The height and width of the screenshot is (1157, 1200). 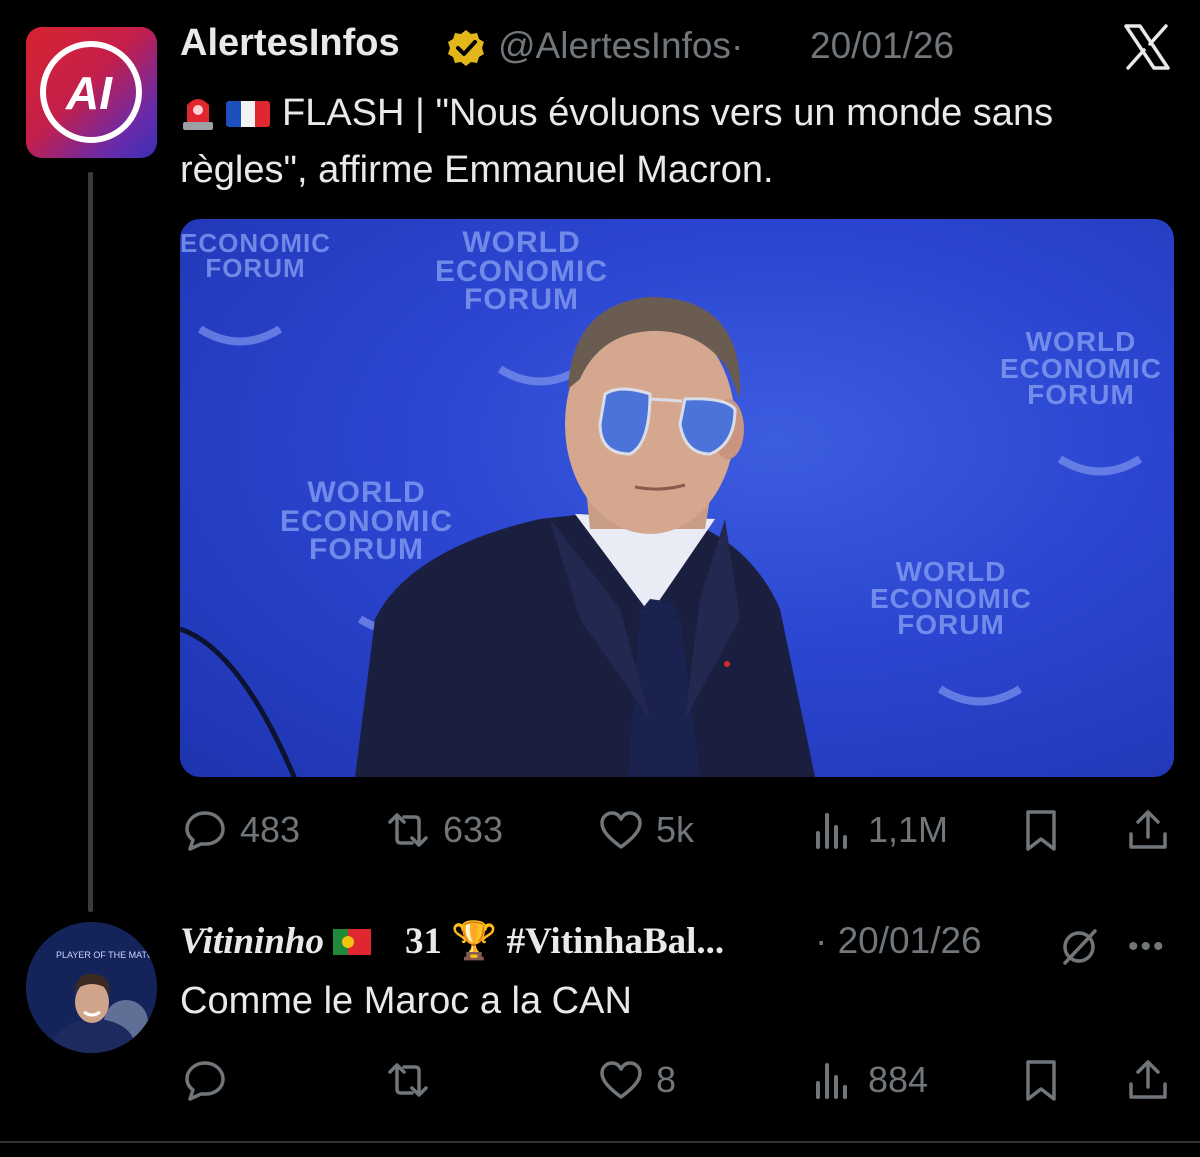 I want to click on author-avatar: AI, so click(x=91, y=92).